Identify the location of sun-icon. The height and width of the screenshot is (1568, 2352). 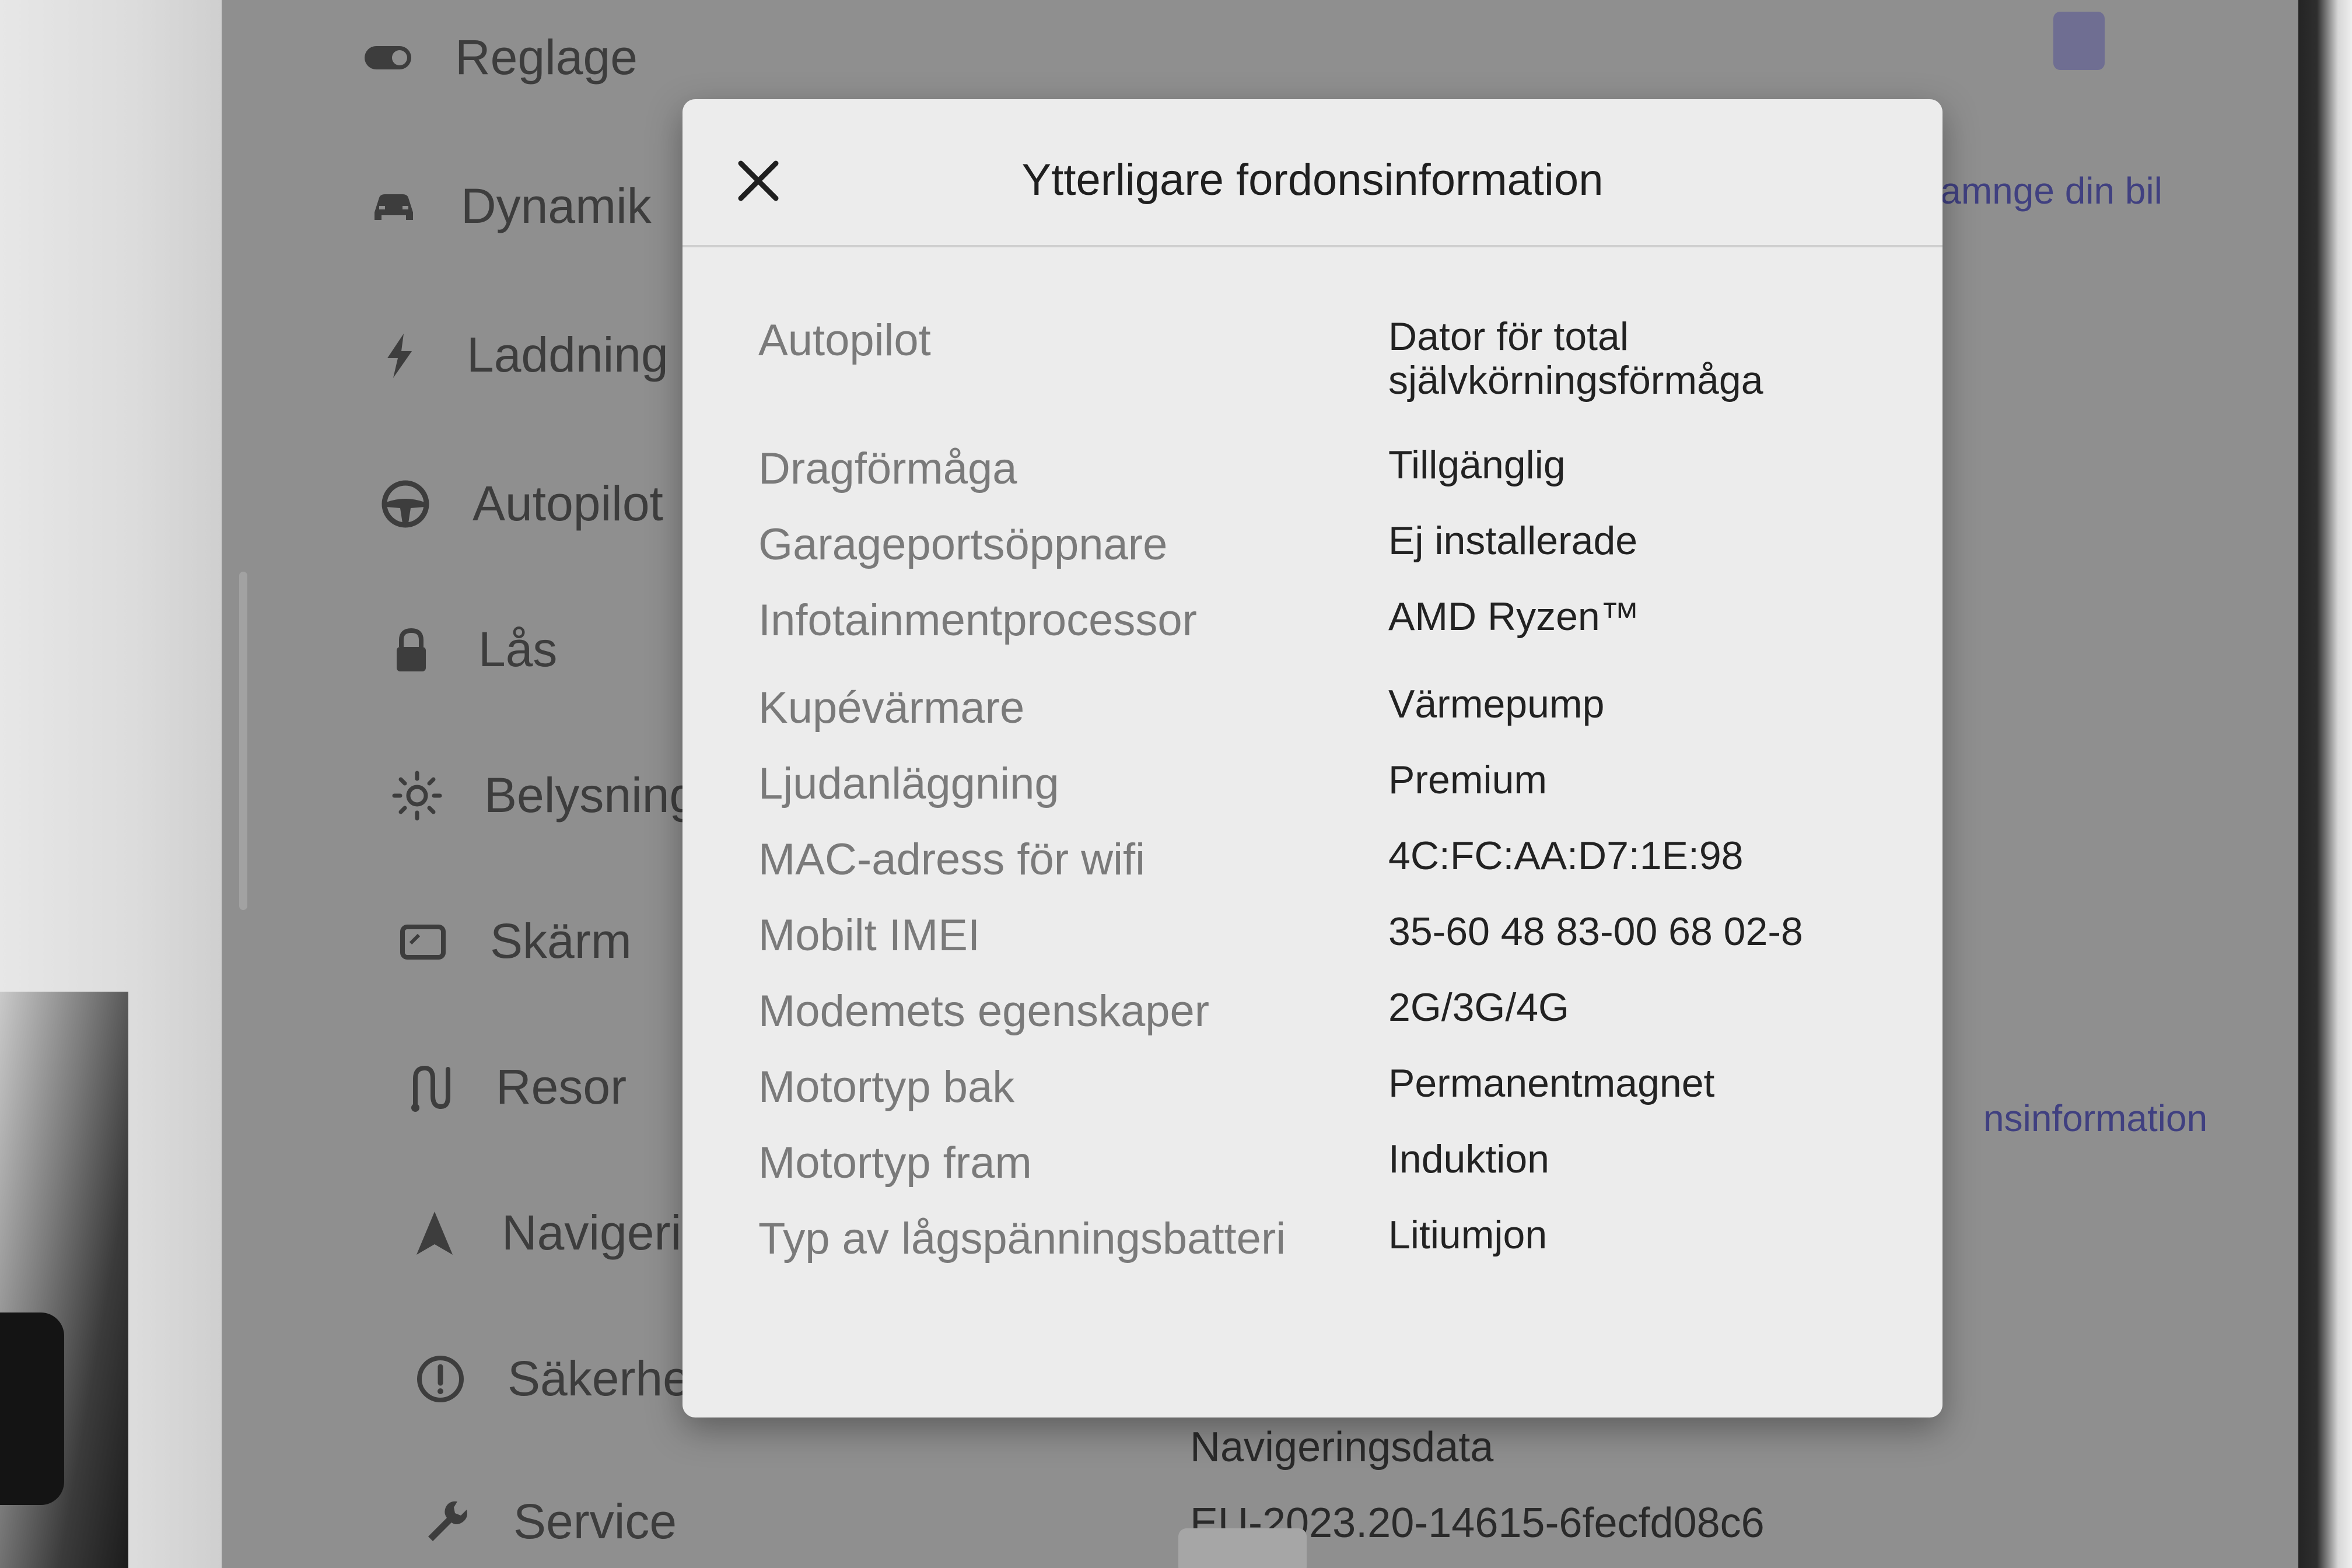
(417, 795).